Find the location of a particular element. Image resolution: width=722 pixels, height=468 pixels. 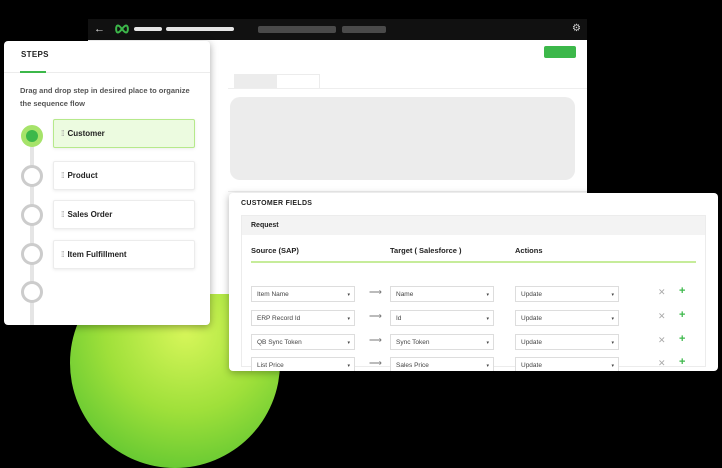

header-underline is located at coordinates (473, 262).